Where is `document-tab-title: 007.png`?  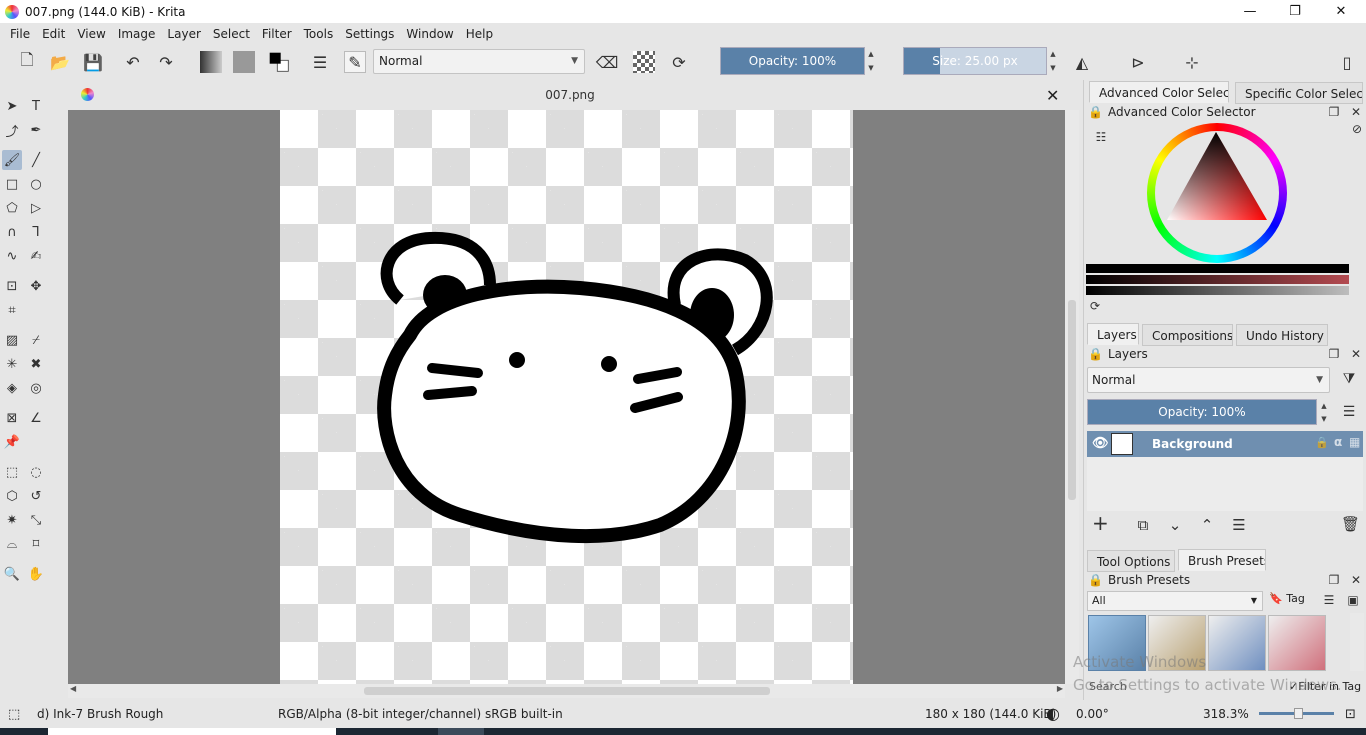
document-tab-title: 007.png is located at coordinates (570, 95).